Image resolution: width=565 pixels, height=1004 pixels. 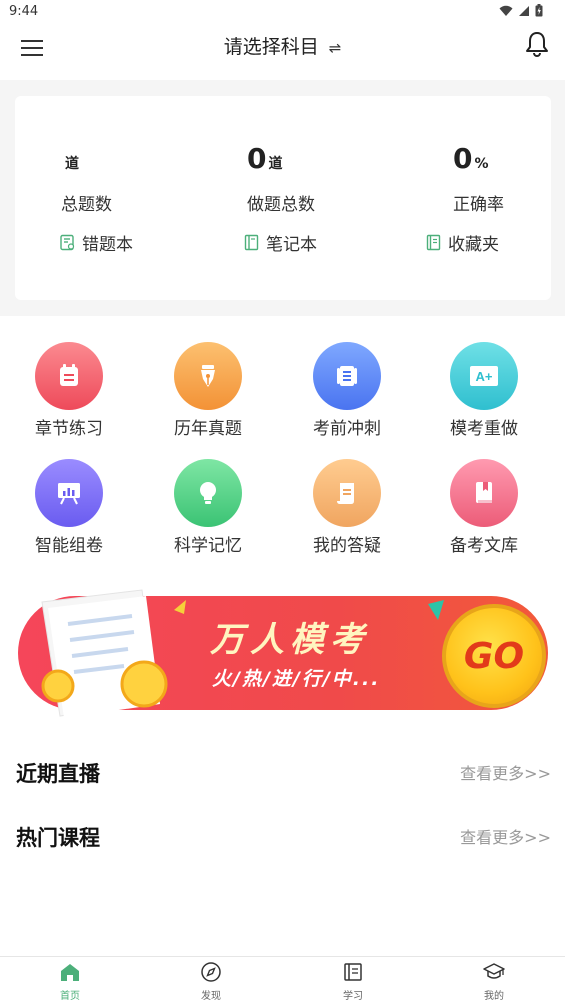 What do you see at coordinates (271, 47) in the screenshot?
I see `page-title: 请选择科目` at bounding box center [271, 47].